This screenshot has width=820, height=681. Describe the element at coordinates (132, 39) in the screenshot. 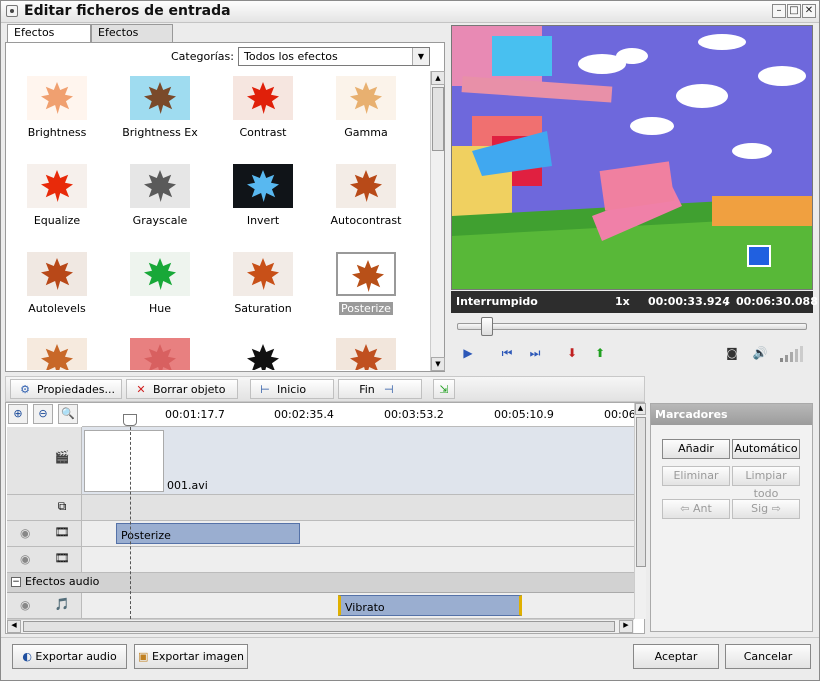

I see `tab-audio-effects: Efectos audio` at that location.